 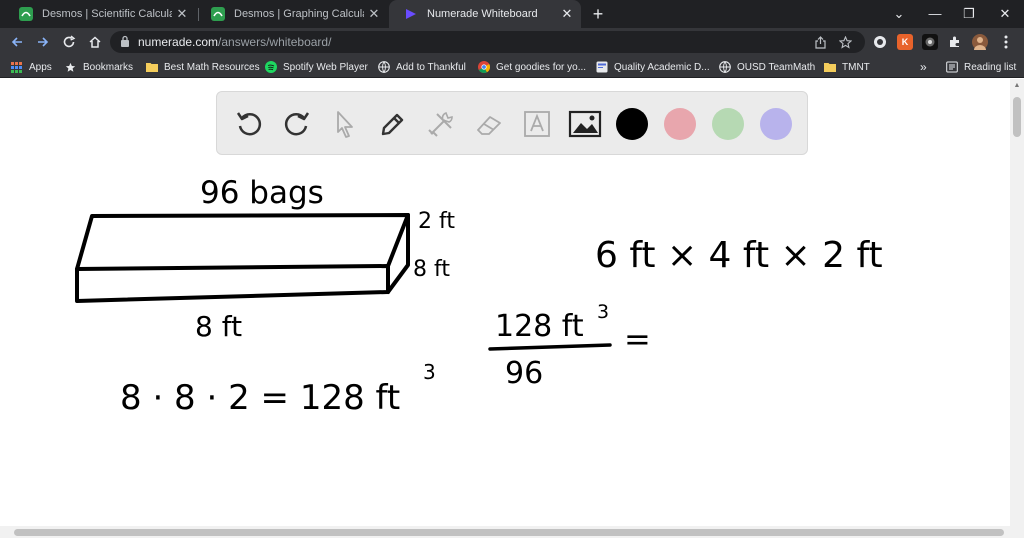 I want to click on vertical-scrollbar: ▲, so click(x=1017, y=302).